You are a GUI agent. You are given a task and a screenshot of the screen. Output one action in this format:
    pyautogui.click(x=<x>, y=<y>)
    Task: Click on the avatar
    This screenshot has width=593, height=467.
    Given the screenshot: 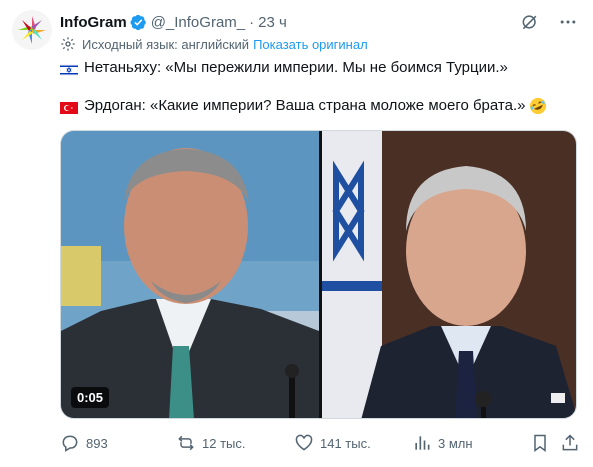 What is the action you would take?
    pyautogui.click(x=32, y=30)
    